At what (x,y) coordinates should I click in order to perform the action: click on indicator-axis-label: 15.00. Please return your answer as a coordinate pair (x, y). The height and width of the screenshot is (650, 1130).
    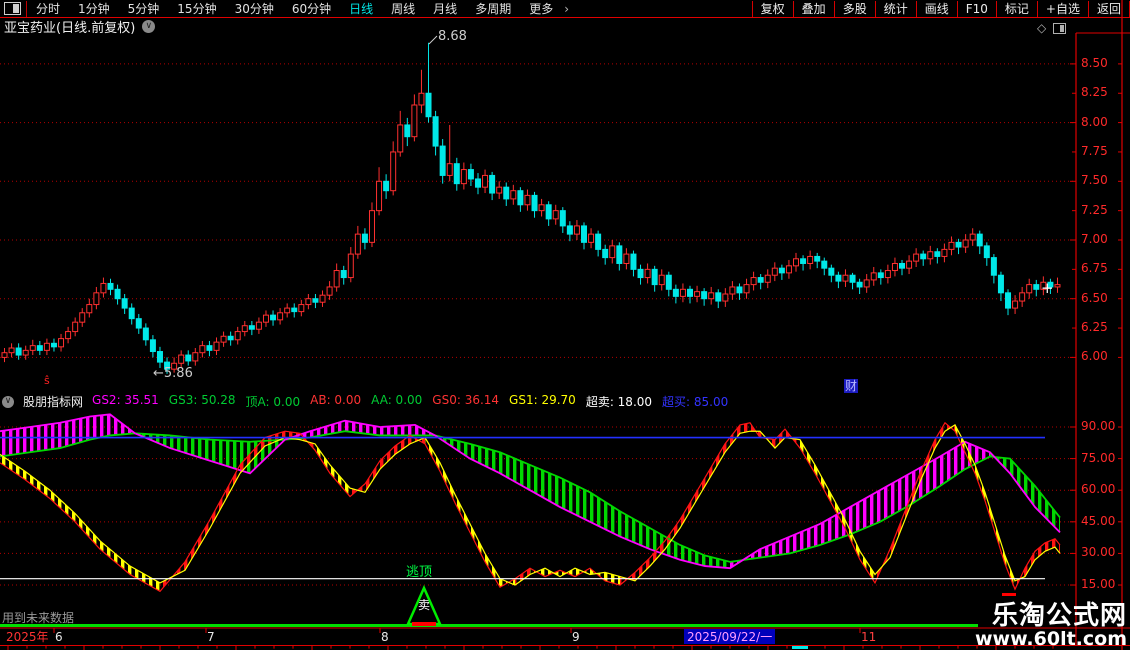
    Looking at the image, I should click on (1098, 584).